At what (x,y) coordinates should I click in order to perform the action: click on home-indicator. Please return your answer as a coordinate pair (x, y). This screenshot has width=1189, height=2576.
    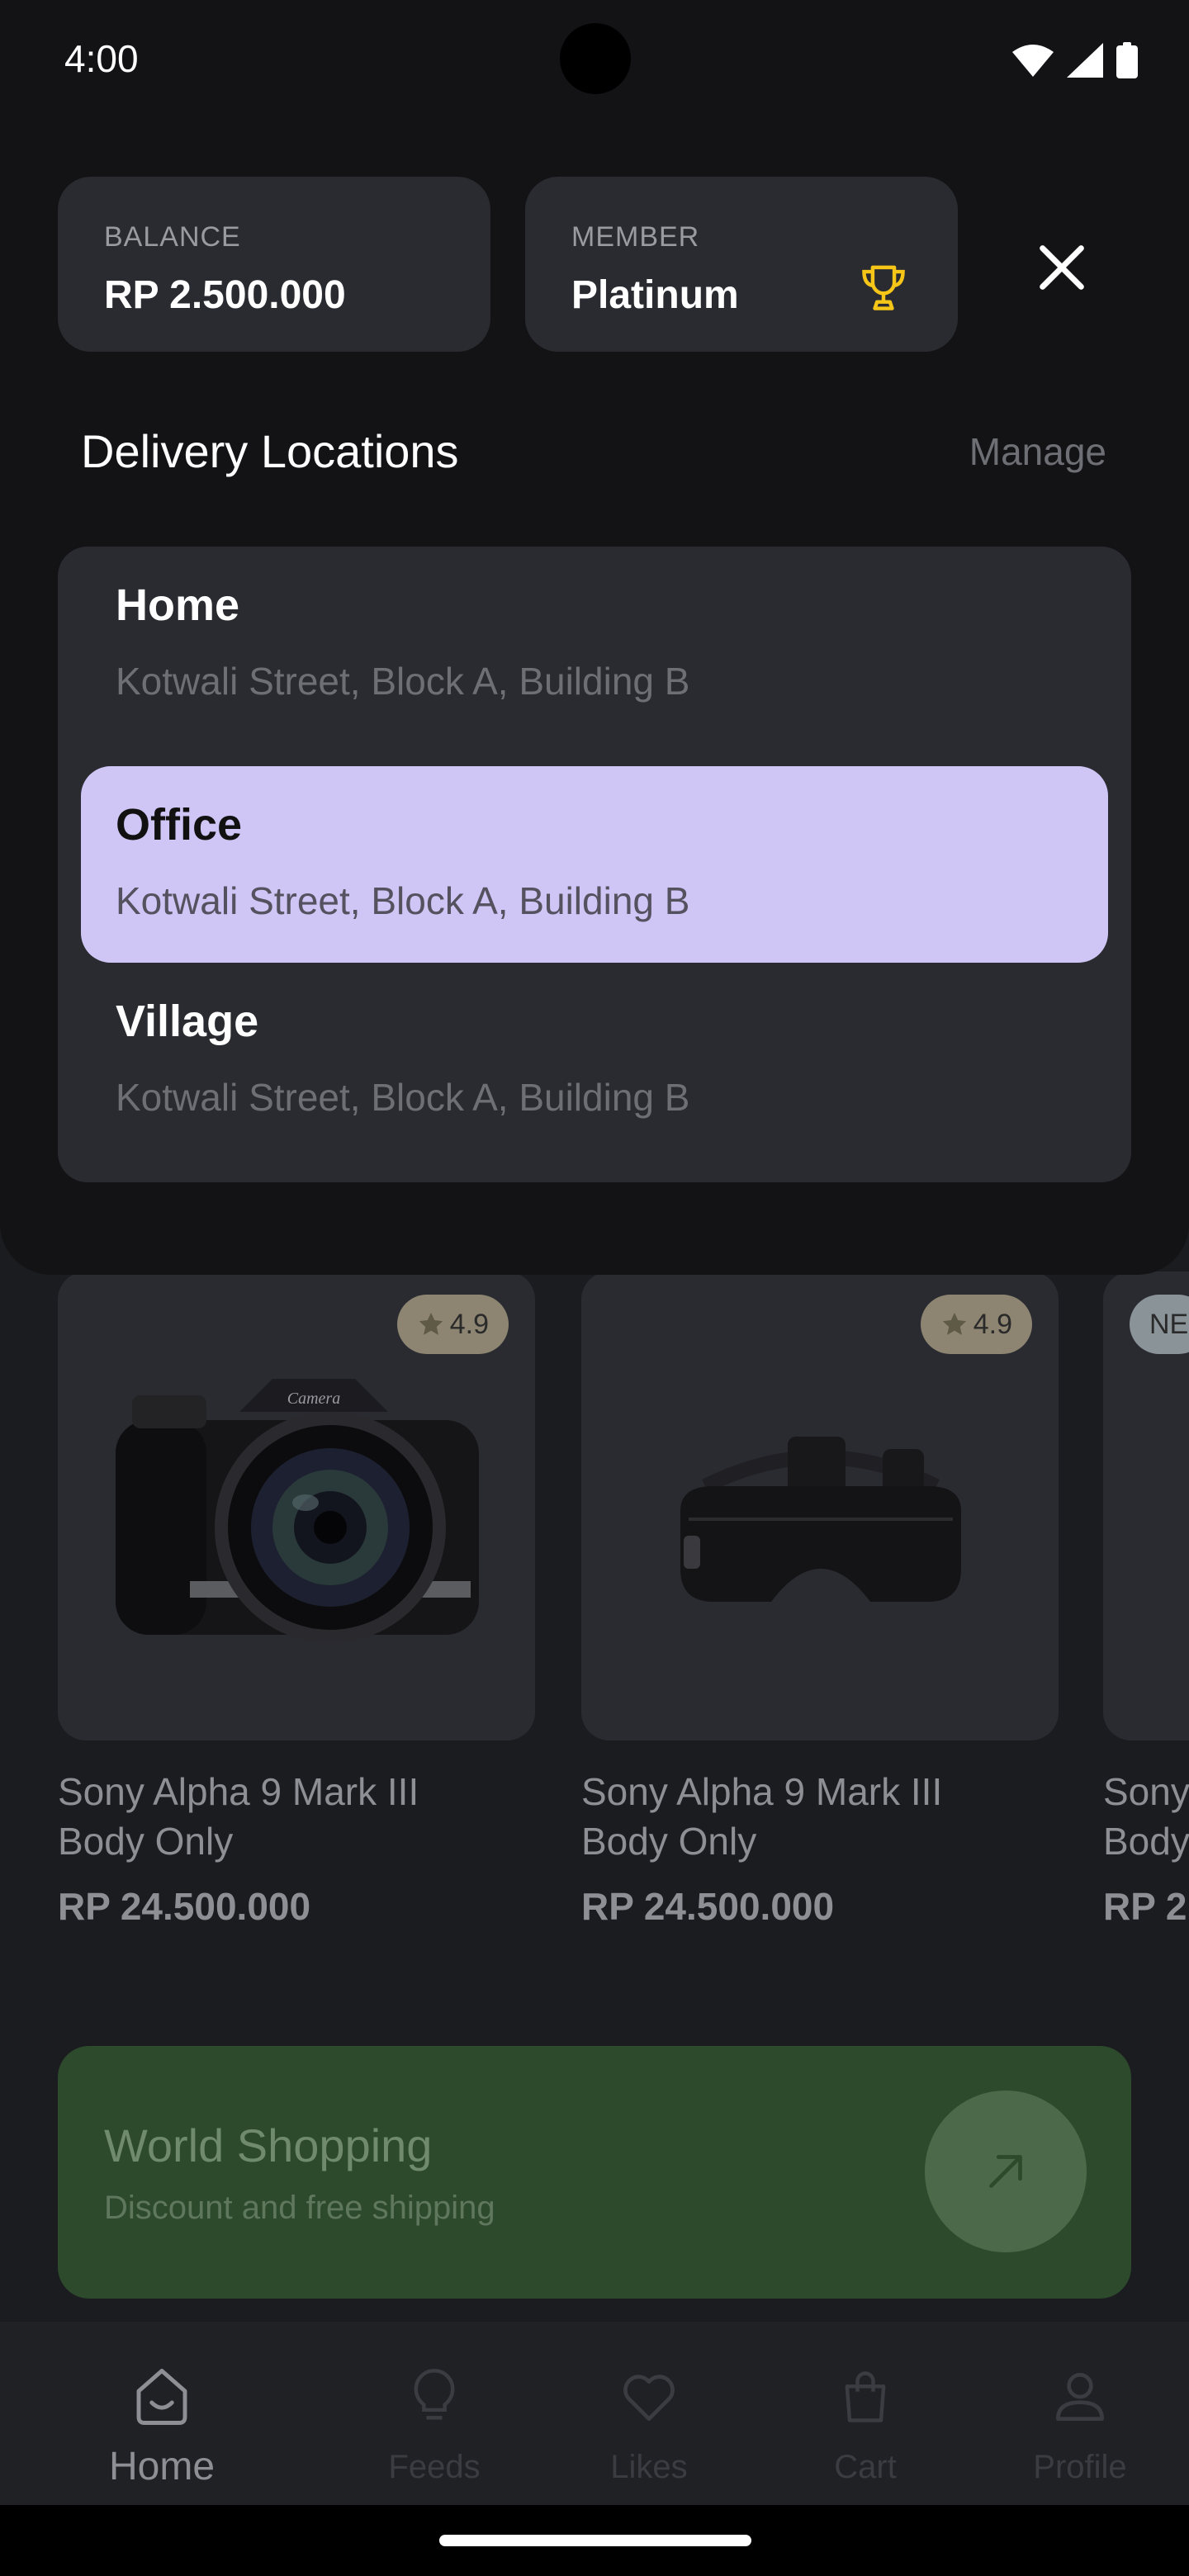
    Looking at the image, I should click on (595, 2540).